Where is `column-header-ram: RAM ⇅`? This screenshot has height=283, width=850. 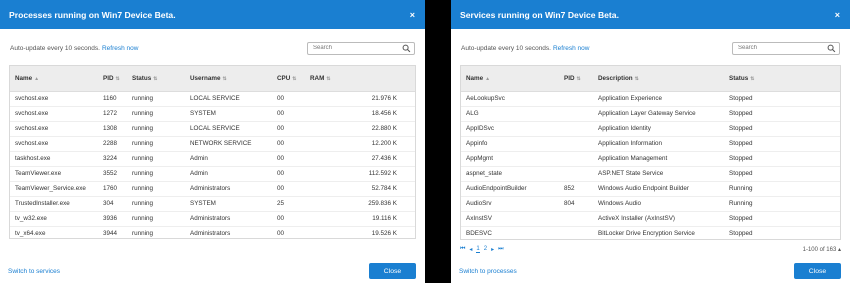
column-header-ram: RAM ⇅ is located at coordinates (360, 79).